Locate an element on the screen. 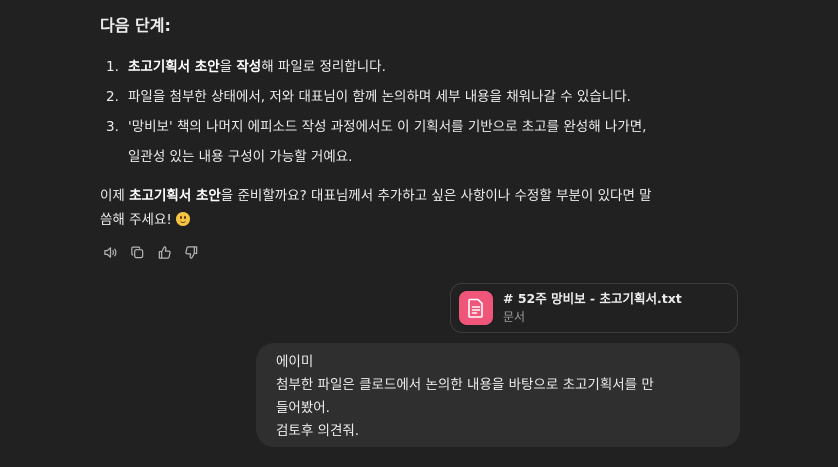 This screenshot has width=838, height=467. document-icon is located at coordinates (476, 308).